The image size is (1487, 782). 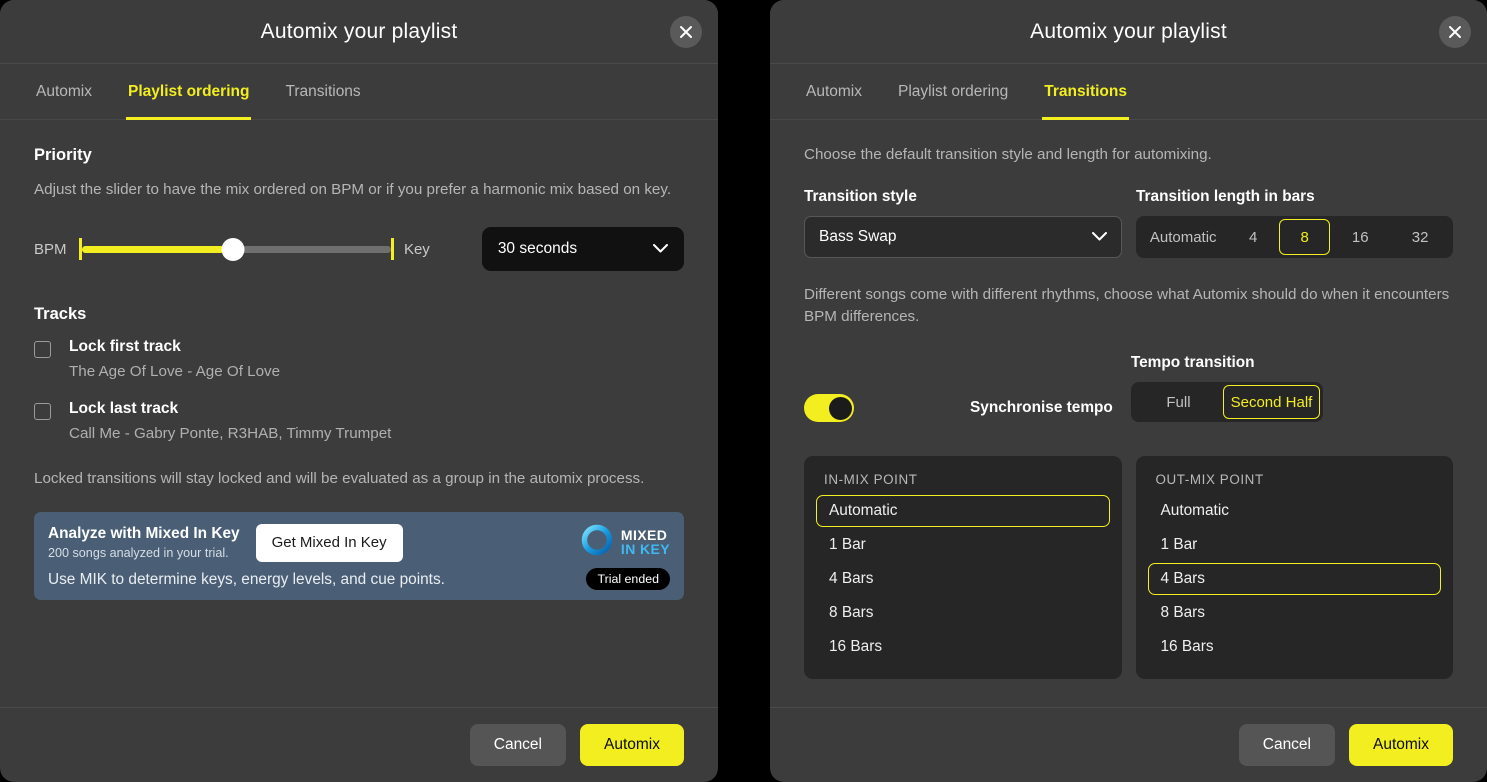 I want to click on transition-length-option-4: 4, so click(x=1252, y=237).